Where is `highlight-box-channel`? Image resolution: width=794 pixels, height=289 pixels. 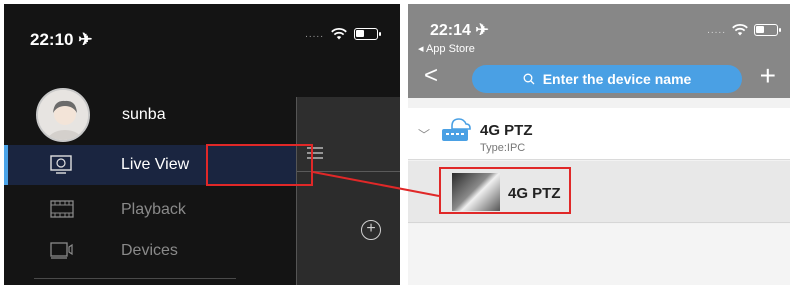
highlight-box-channel is located at coordinates (505, 190).